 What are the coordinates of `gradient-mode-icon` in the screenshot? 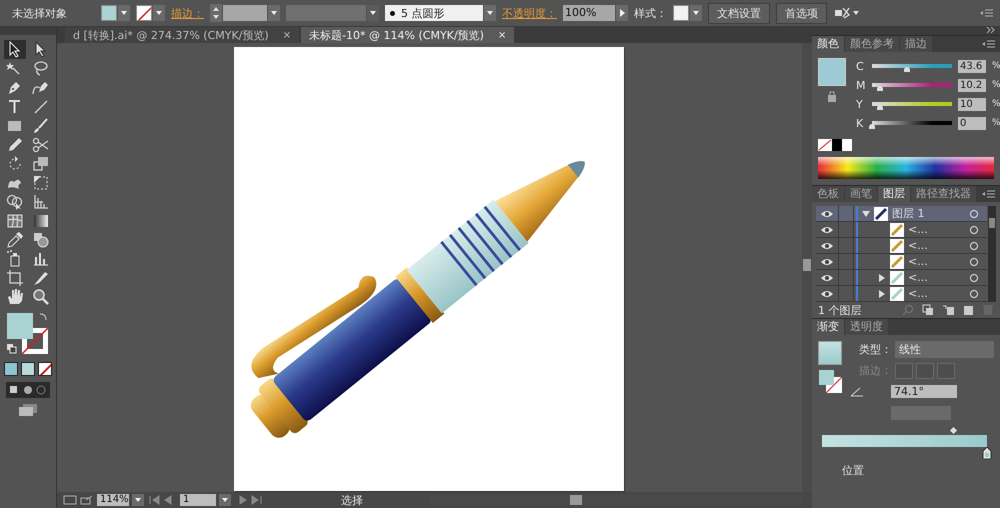 It's located at (28, 369).